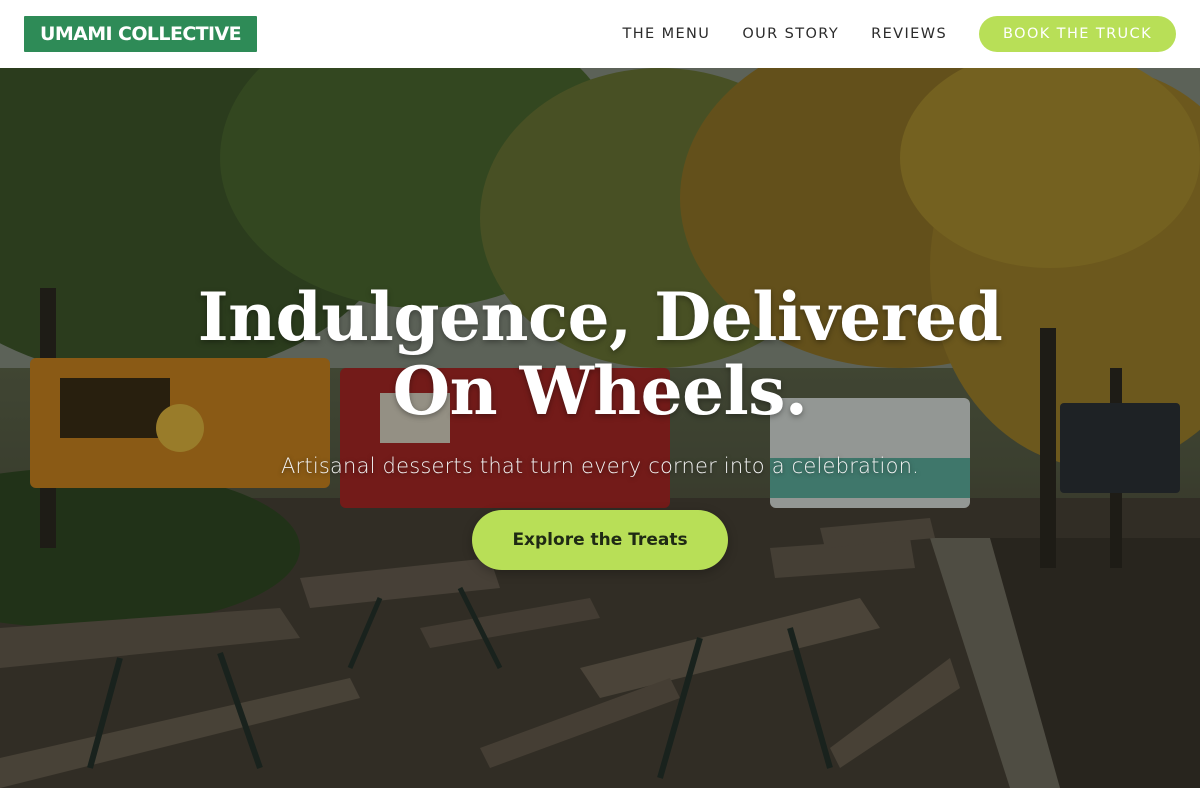  Describe the element at coordinates (600, 354) in the screenshot. I see `hero-title: Indulgence, Delivered On Wheels.` at that location.